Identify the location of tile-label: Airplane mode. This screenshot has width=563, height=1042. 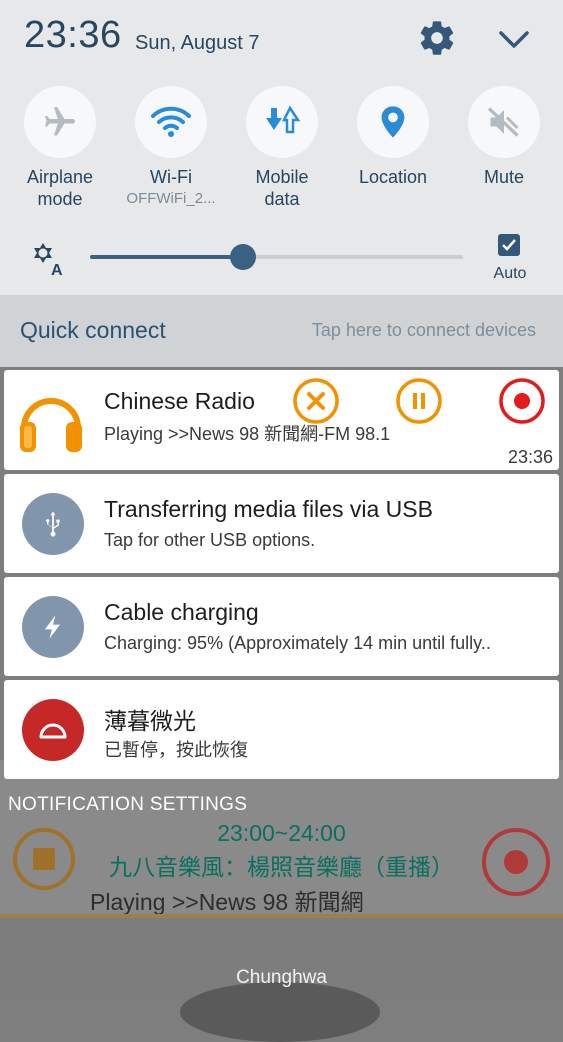
(60, 188).